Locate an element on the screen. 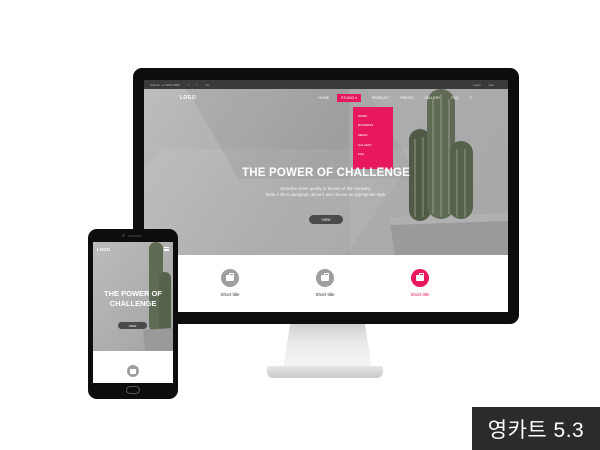  mobile-title-line: CHALLENGE is located at coordinates (133, 303).